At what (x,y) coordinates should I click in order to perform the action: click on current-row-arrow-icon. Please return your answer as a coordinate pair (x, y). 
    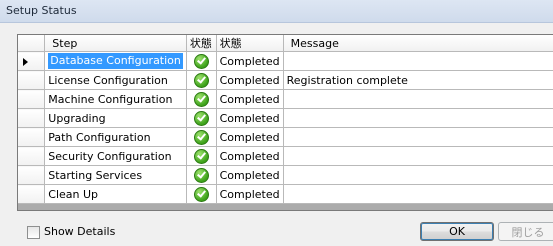
    Looking at the image, I should click on (25, 62).